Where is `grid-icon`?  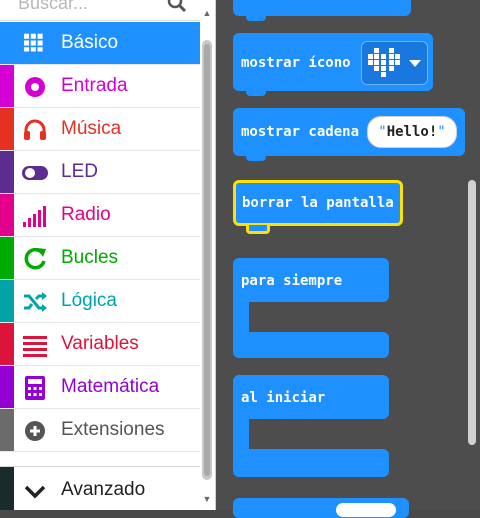 grid-icon is located at coordinates (33, 42).